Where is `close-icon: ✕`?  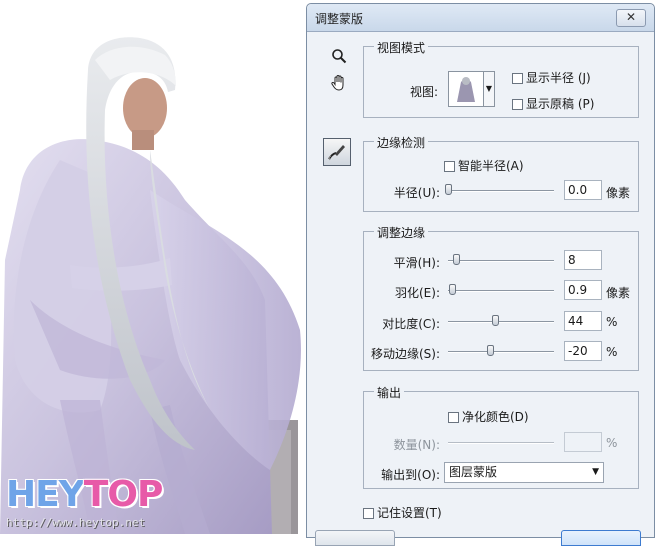
close-icon: ✕ is located at coordinates (631, 17).